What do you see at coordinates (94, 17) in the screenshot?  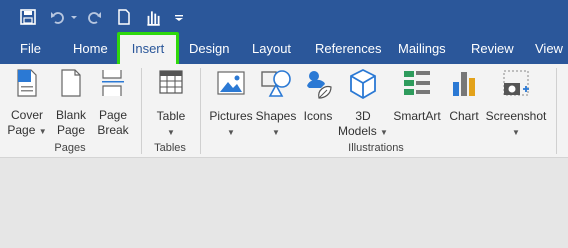 I see `redo-icon` at bounding box center [94, 17].